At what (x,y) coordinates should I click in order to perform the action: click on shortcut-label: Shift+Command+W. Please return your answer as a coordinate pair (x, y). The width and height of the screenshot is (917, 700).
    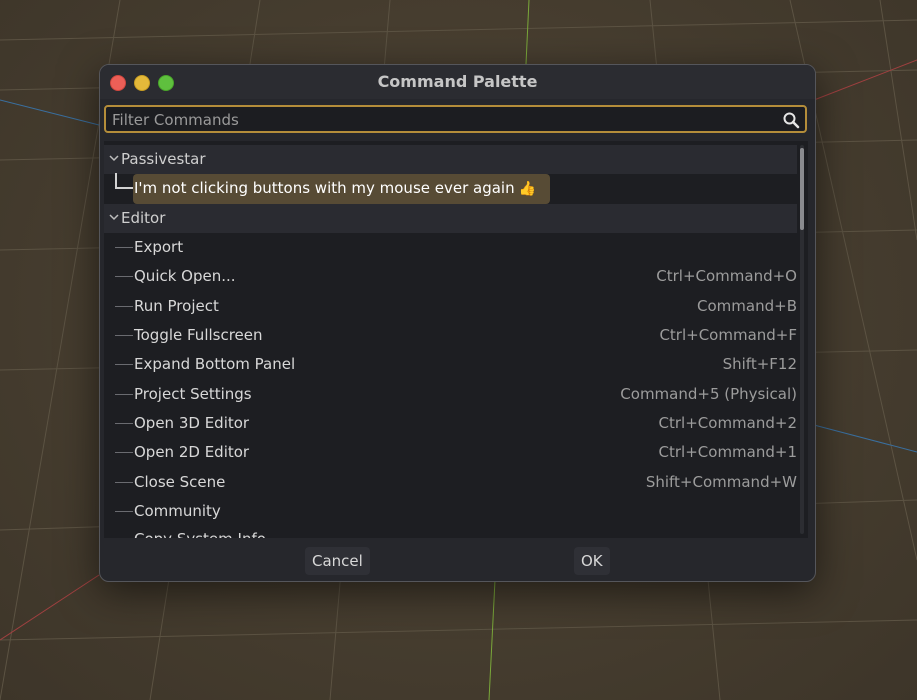
    Looking at the image, I should click on (721, 482).